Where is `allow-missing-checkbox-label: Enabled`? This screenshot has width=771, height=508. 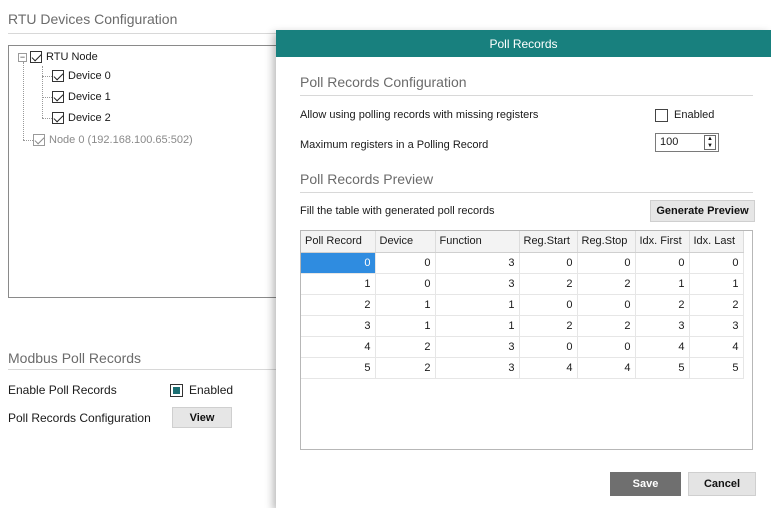 allow-missing-checkbox-label: Enabled is located at coordinates (694, 115).